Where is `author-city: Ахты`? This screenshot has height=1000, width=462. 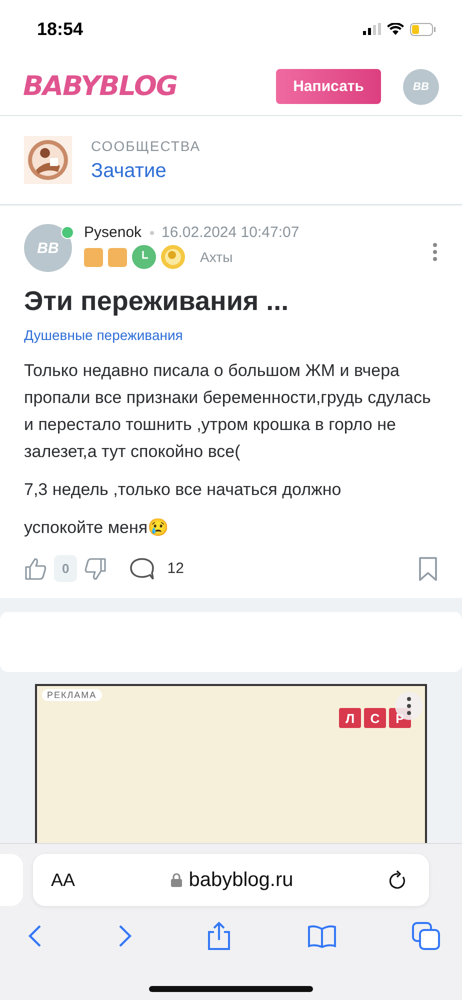
author-city: Ахты is located at coordinates (216, 257).